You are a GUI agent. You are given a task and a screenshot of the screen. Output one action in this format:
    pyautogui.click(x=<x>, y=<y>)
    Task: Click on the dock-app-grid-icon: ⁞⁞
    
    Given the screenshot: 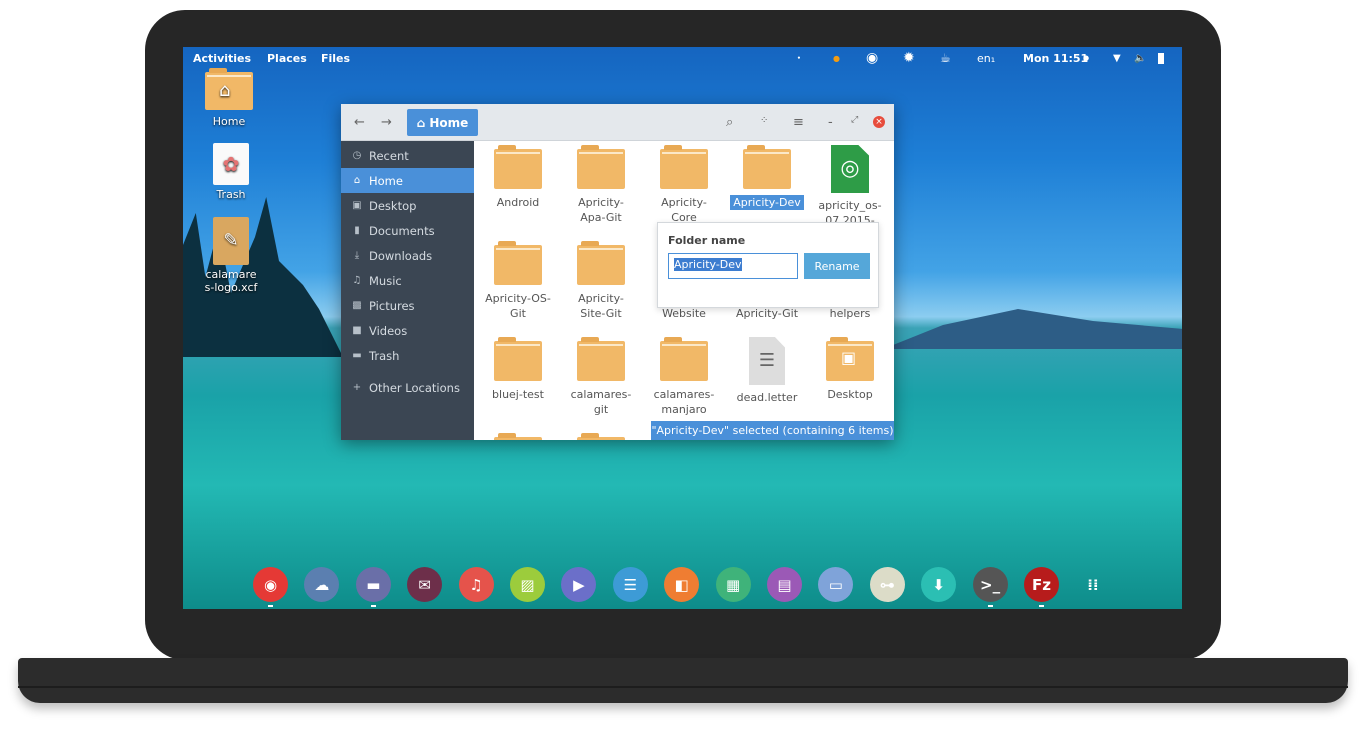 What is the action you would take?
    pyautogui.click(x=1092, y=584)
    